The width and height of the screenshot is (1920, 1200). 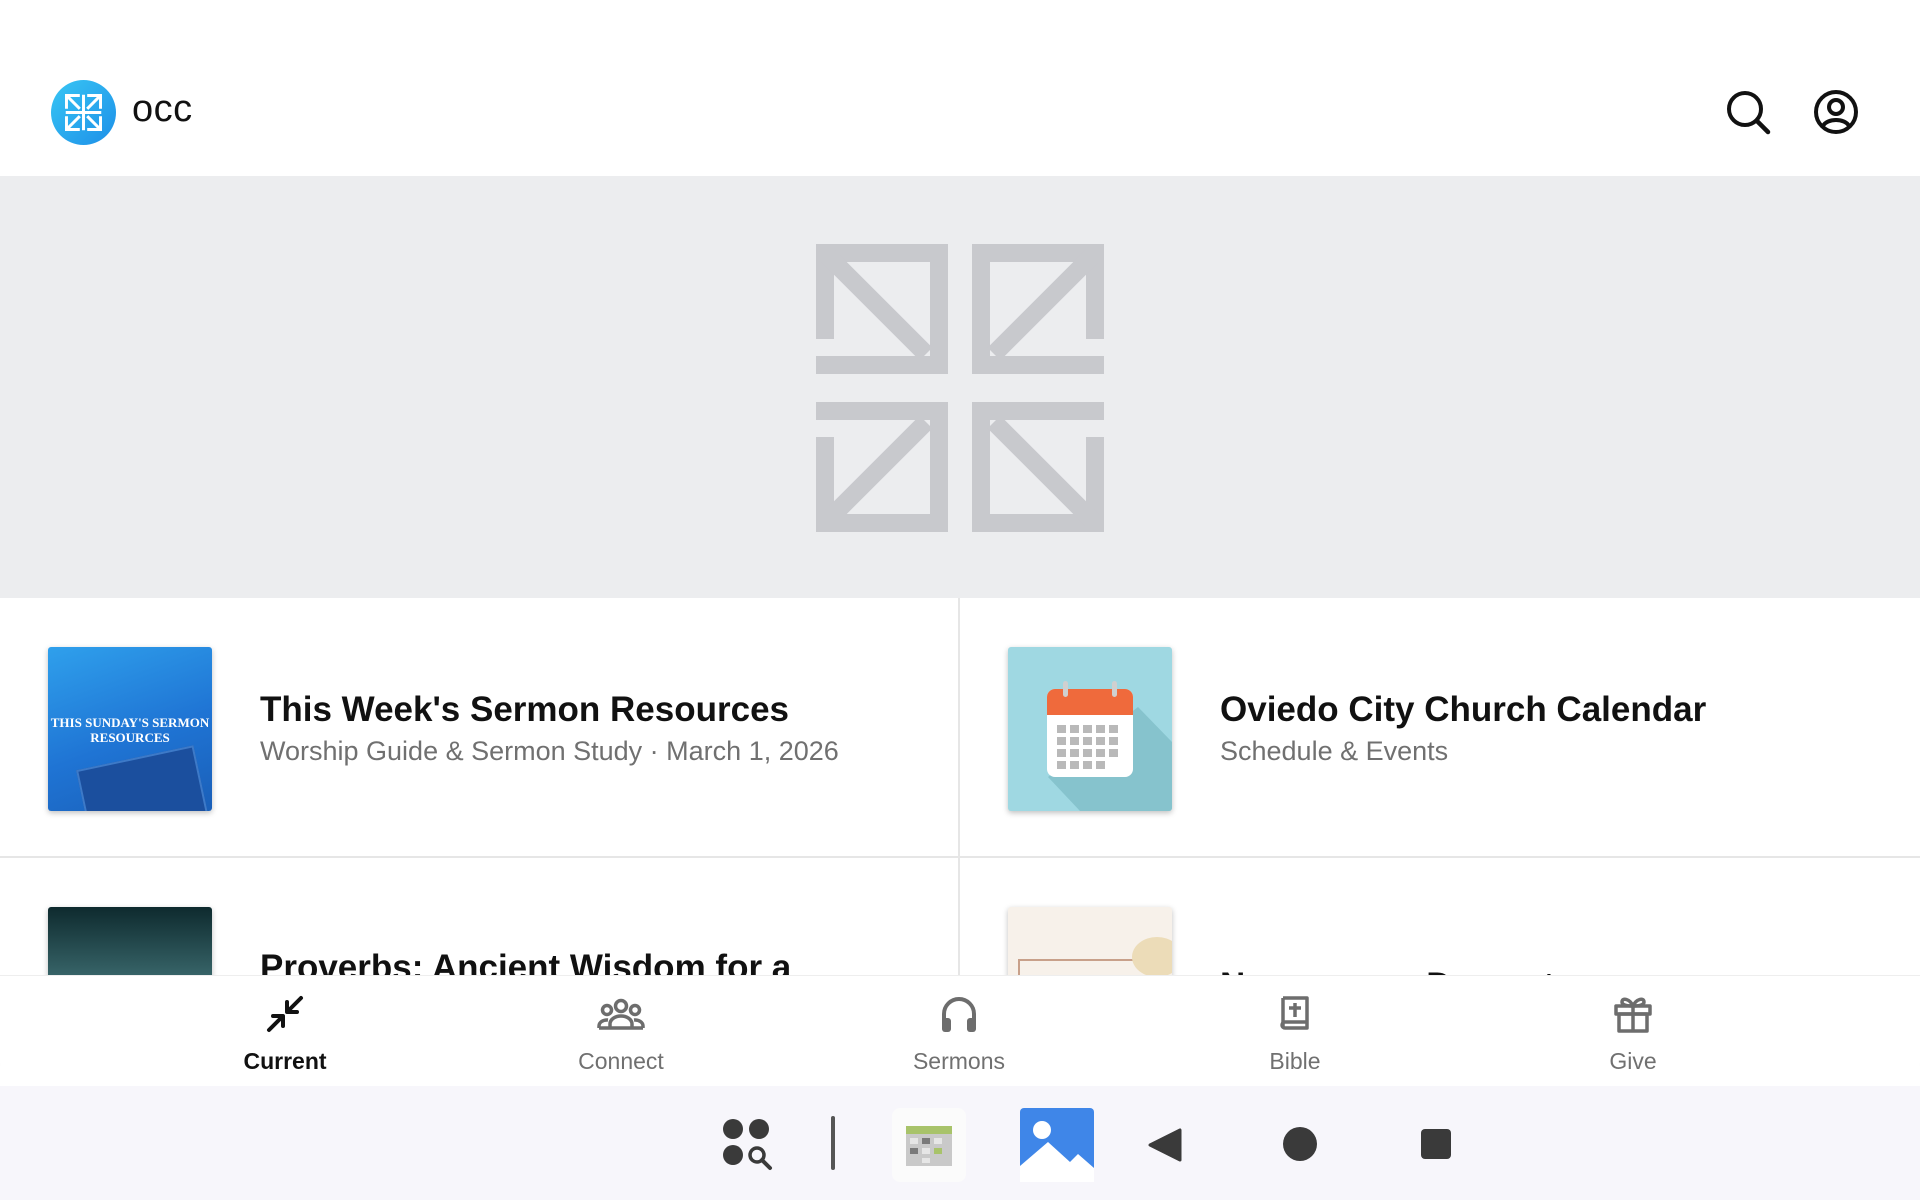 What do you see at coordinates (1295, 1061) in the screenshot?
I see `tab-label: Bible` at bounding box center [1295, 1061].